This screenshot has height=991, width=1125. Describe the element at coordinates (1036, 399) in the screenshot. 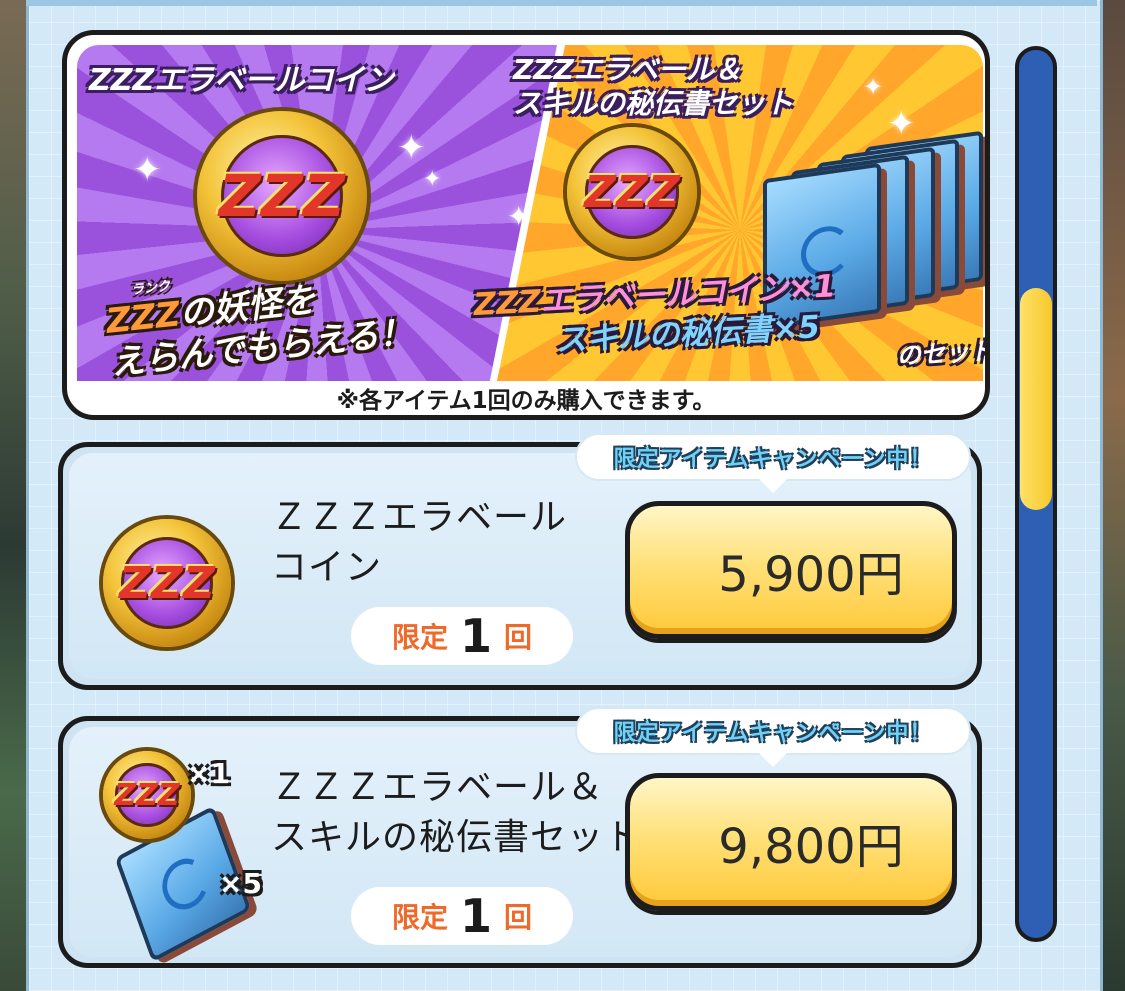

I see `scrollbar-thumb` at that location.